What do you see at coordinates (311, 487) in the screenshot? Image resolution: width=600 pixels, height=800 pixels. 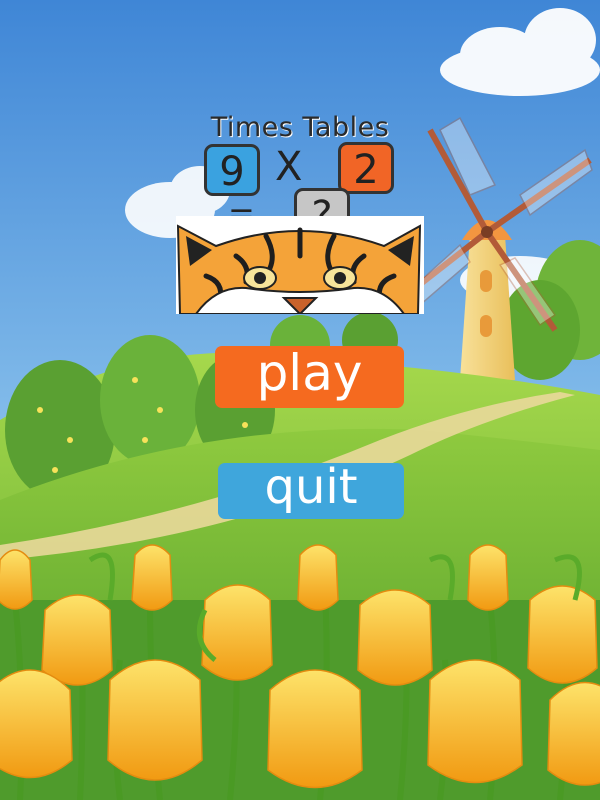 I see `quit-button-label: quit` at bounding box center [311, 487].